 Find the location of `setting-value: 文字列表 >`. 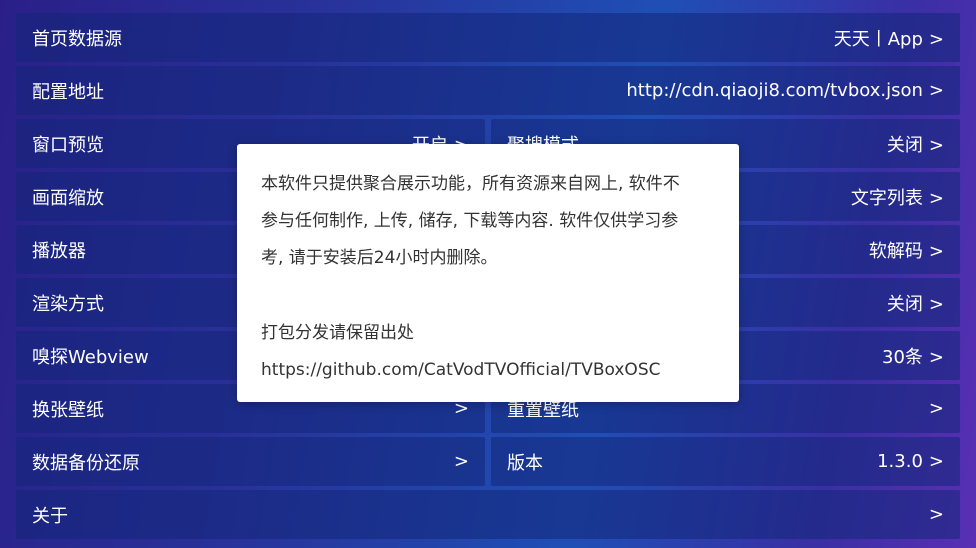

setting-value: 文字列表 > is located at coordinates (897, 197).